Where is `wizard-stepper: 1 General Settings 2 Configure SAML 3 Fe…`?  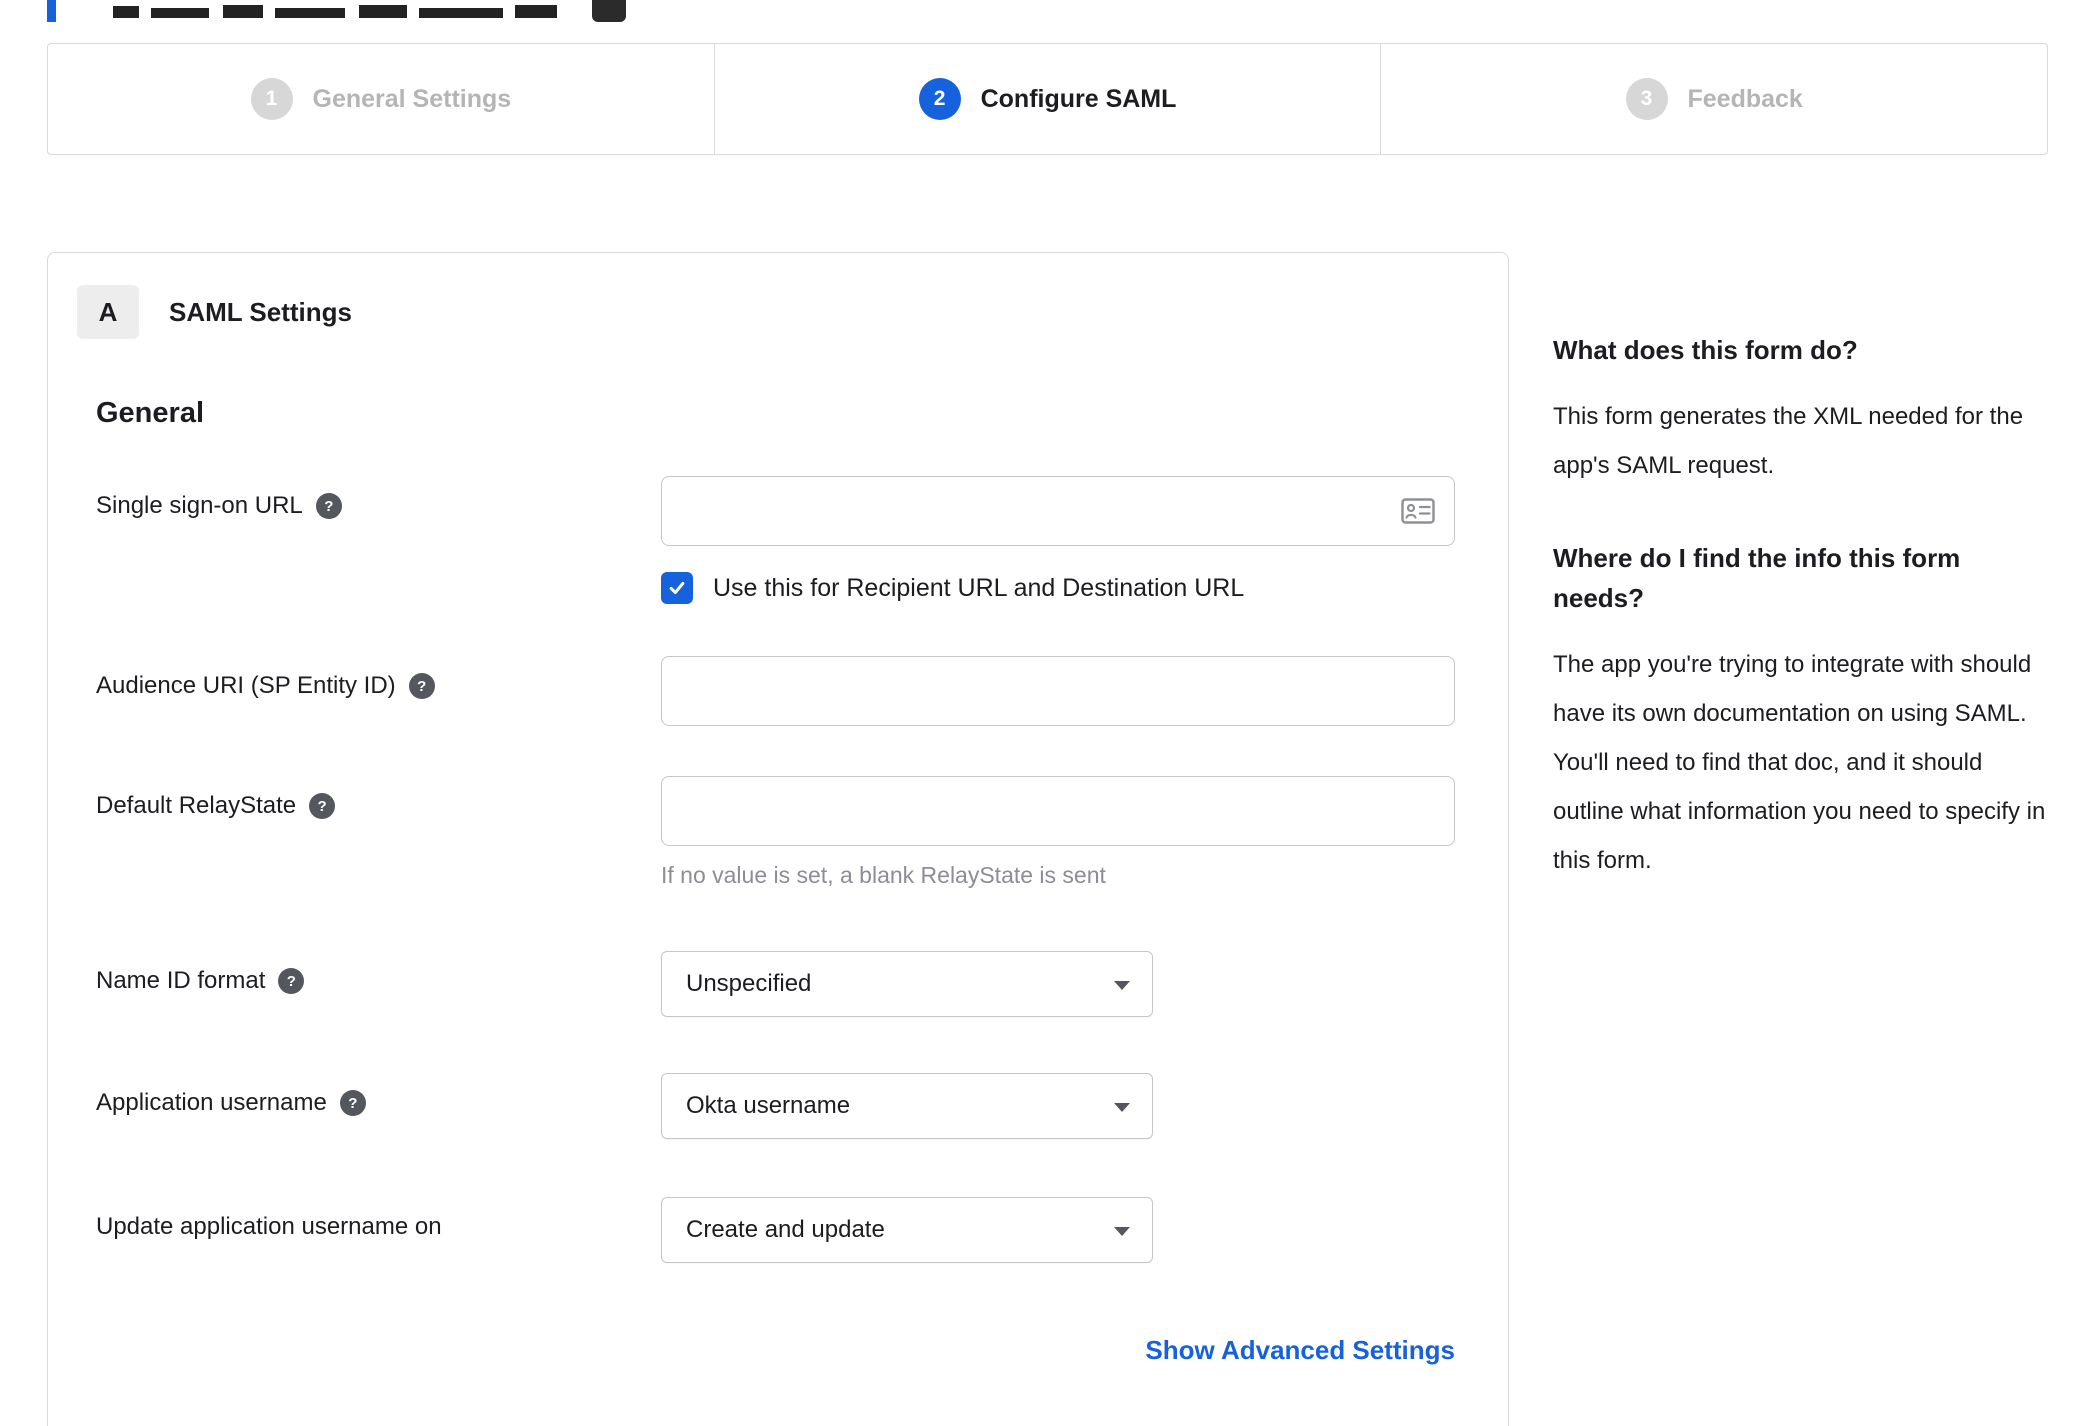 wizard-stepper: 1 General Settings 2 Configure SAML 3 Fe… is located at coordinates (1047, 99).